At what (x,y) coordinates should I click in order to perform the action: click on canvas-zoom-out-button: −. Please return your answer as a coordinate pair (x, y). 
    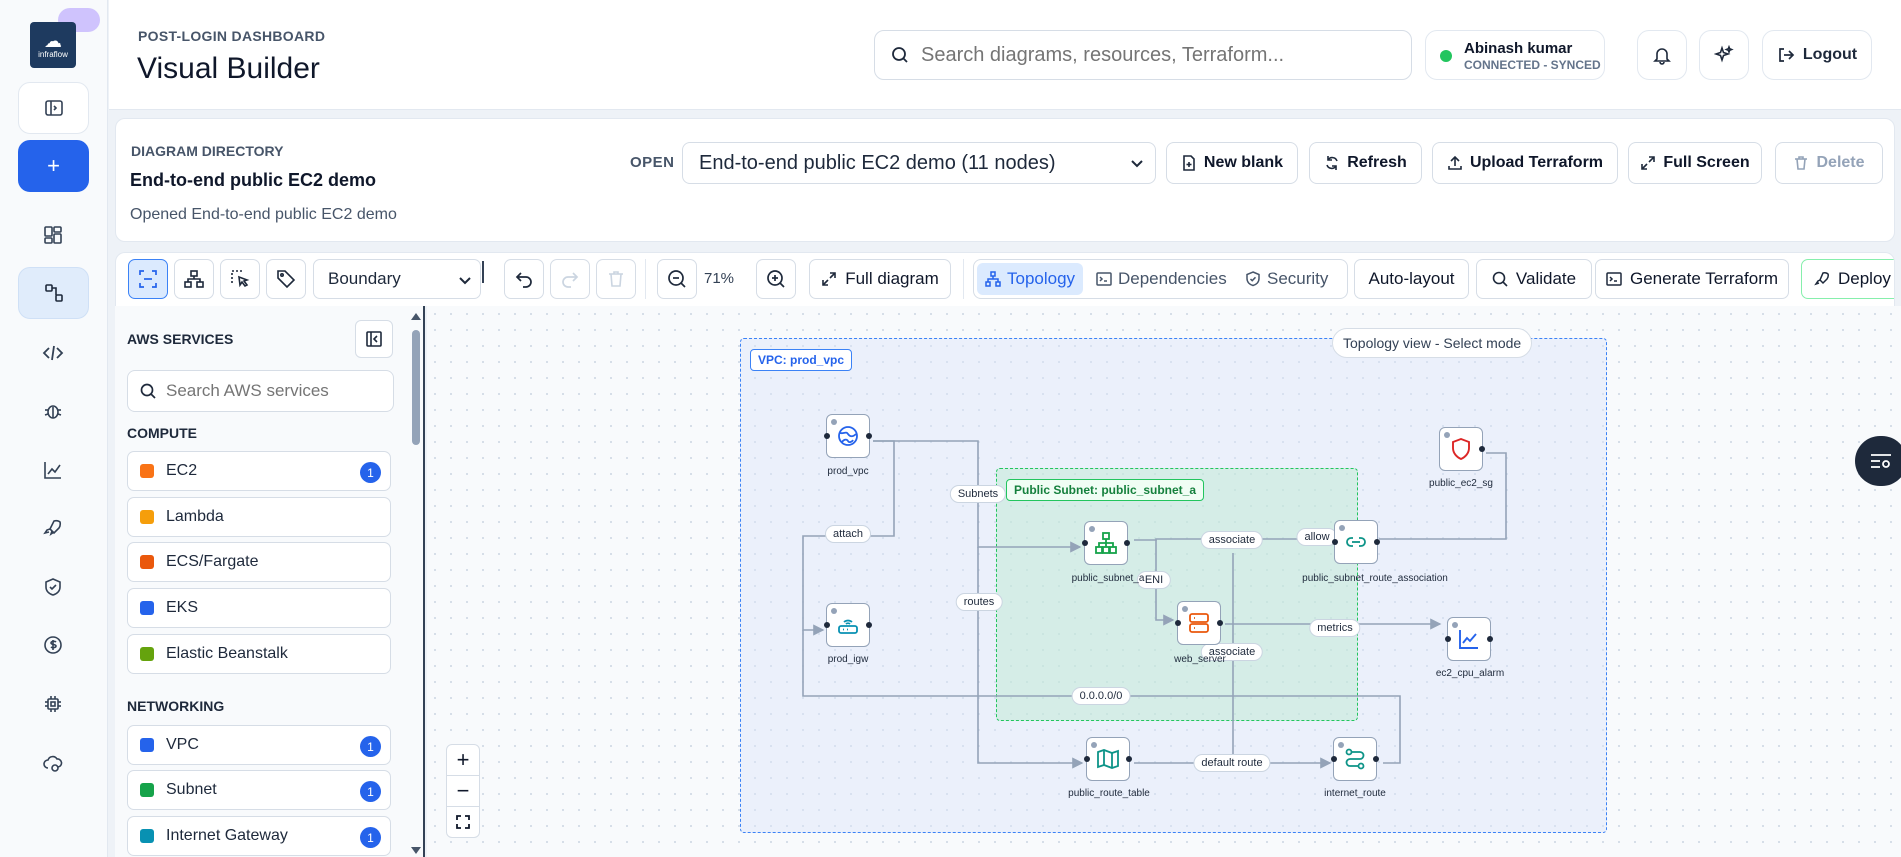
    Looking at the image, I should click on (463, 791).